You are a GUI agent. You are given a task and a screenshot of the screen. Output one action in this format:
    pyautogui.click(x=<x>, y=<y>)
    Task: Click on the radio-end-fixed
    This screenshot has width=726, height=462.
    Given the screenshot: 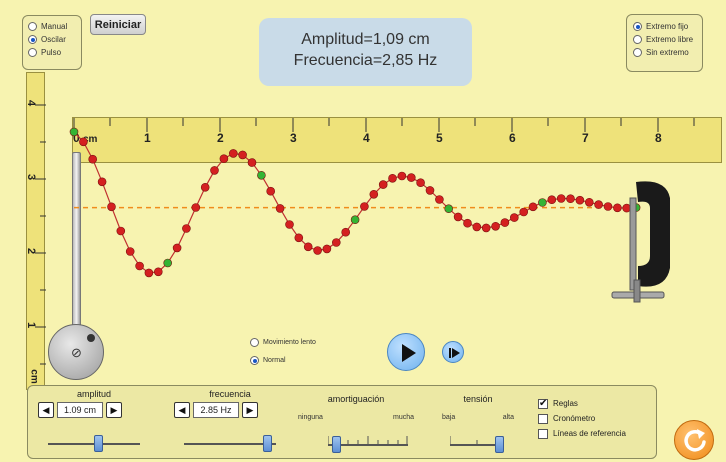 What is the action you would take?
    pyautogui.click(x=637, y=26)
    